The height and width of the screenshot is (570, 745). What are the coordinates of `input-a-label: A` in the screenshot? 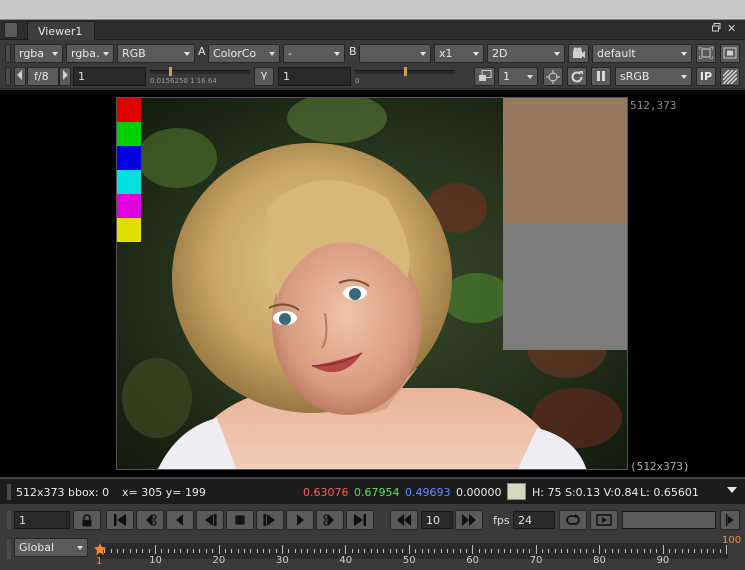 It's located at (202, 51).